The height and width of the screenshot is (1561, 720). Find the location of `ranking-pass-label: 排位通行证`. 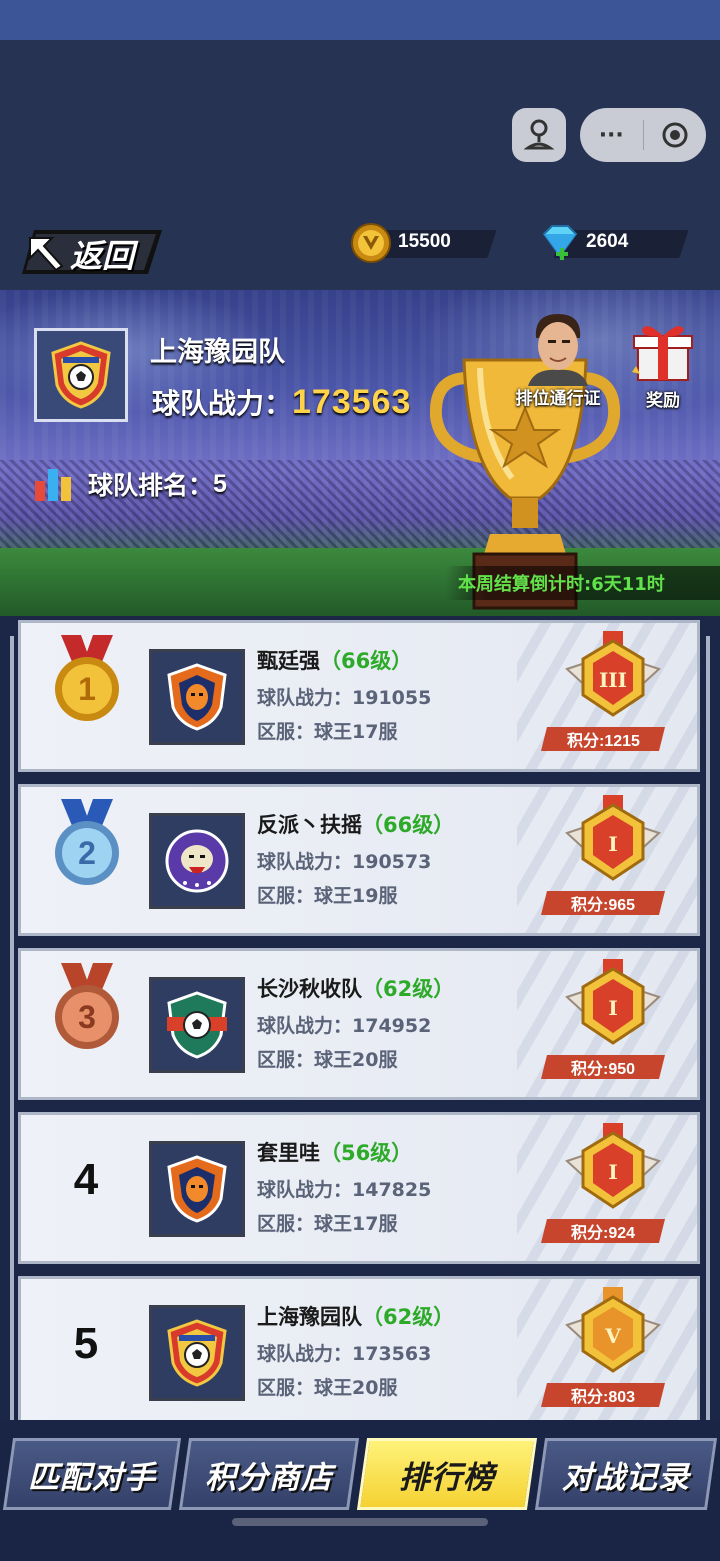

ranking-pass-label: 排位通行证 is located at coordinates (558, 399).